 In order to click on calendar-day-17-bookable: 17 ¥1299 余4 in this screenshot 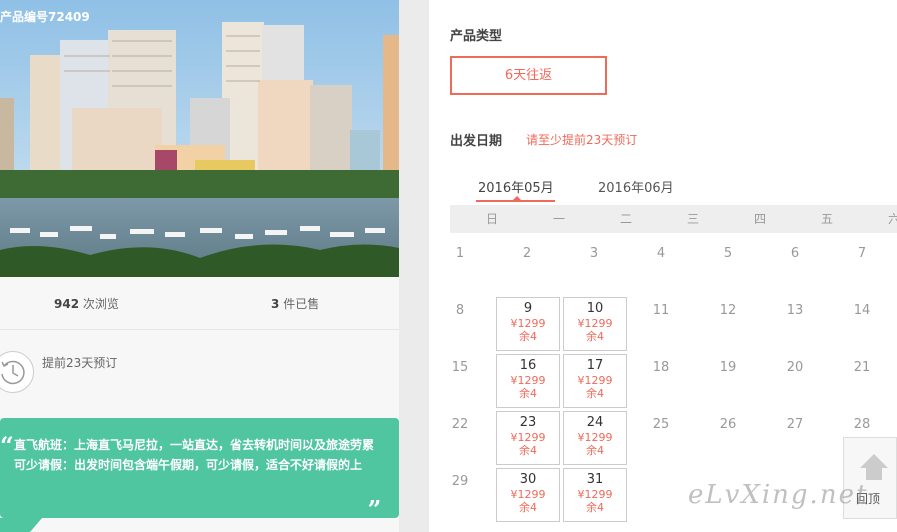, I will do `click(595, 381)`.